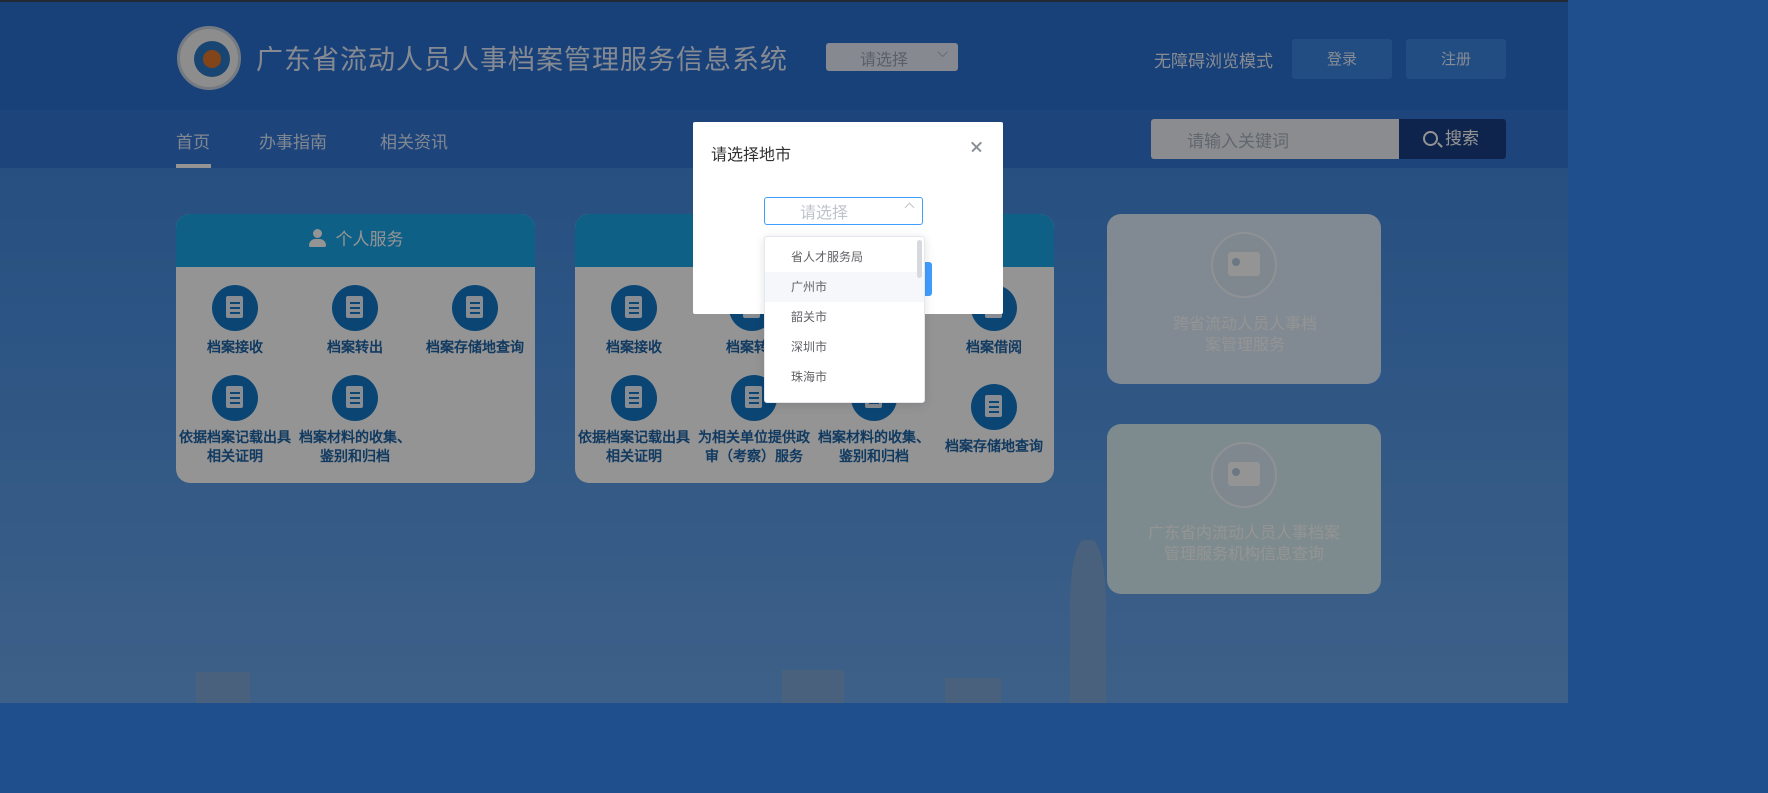 The height and width of the screenshot is (793, 1768). Describe the element at coordinates (919, 259) in the screenshot. I see `dropdown-scrollbar` at that location.